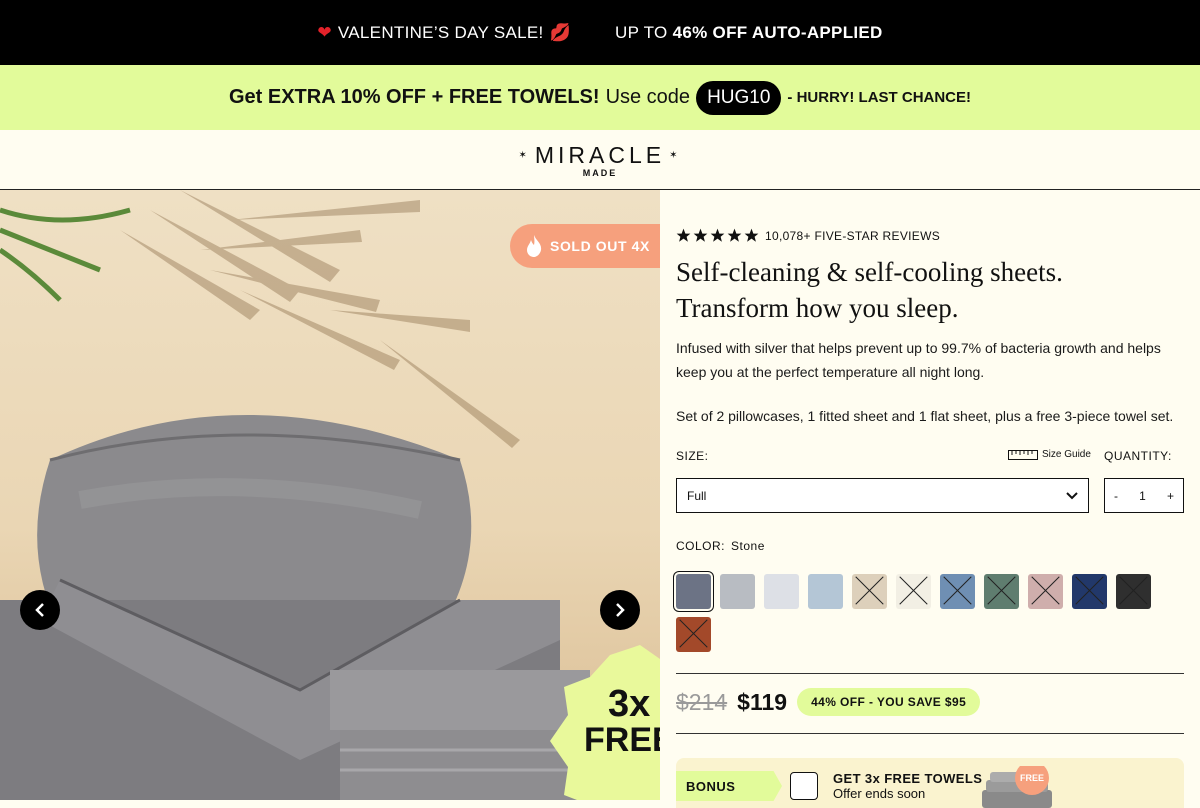  What do you see at coordinates (882, 495) in the screenshot?
I see `size-select: Full` at bounding box center [882, 495].